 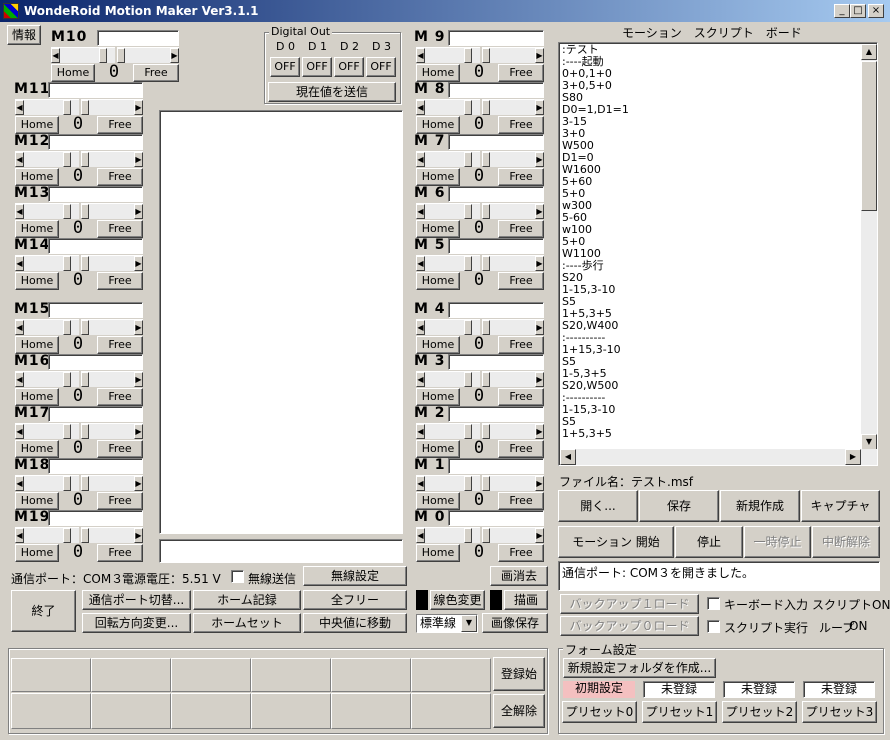 What do you see at coordinates (519, 576) in the screenshot?
I see `clear-screen-button: 画消去` at bounding box center [519, 576].